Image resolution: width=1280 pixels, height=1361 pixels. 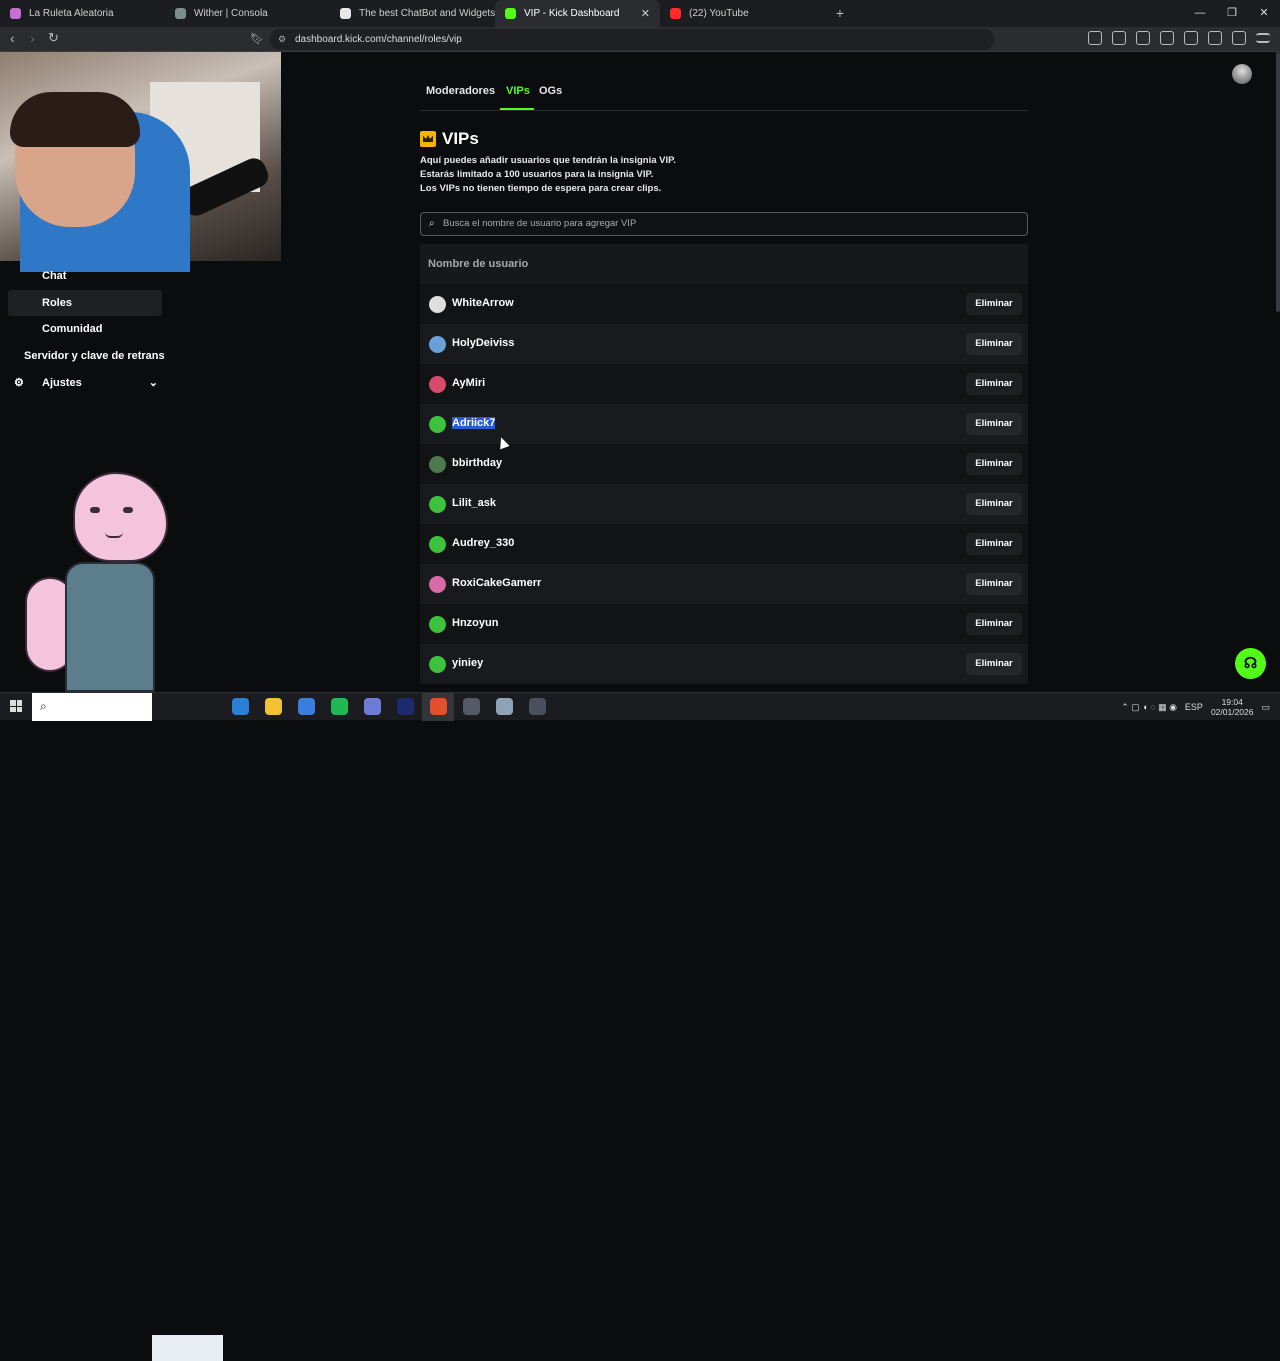 What do you see at coordinates (724, 424) in the screenshot?
I see `table-row: Adriick7 Eliminar` at bounding box center [724, 424].